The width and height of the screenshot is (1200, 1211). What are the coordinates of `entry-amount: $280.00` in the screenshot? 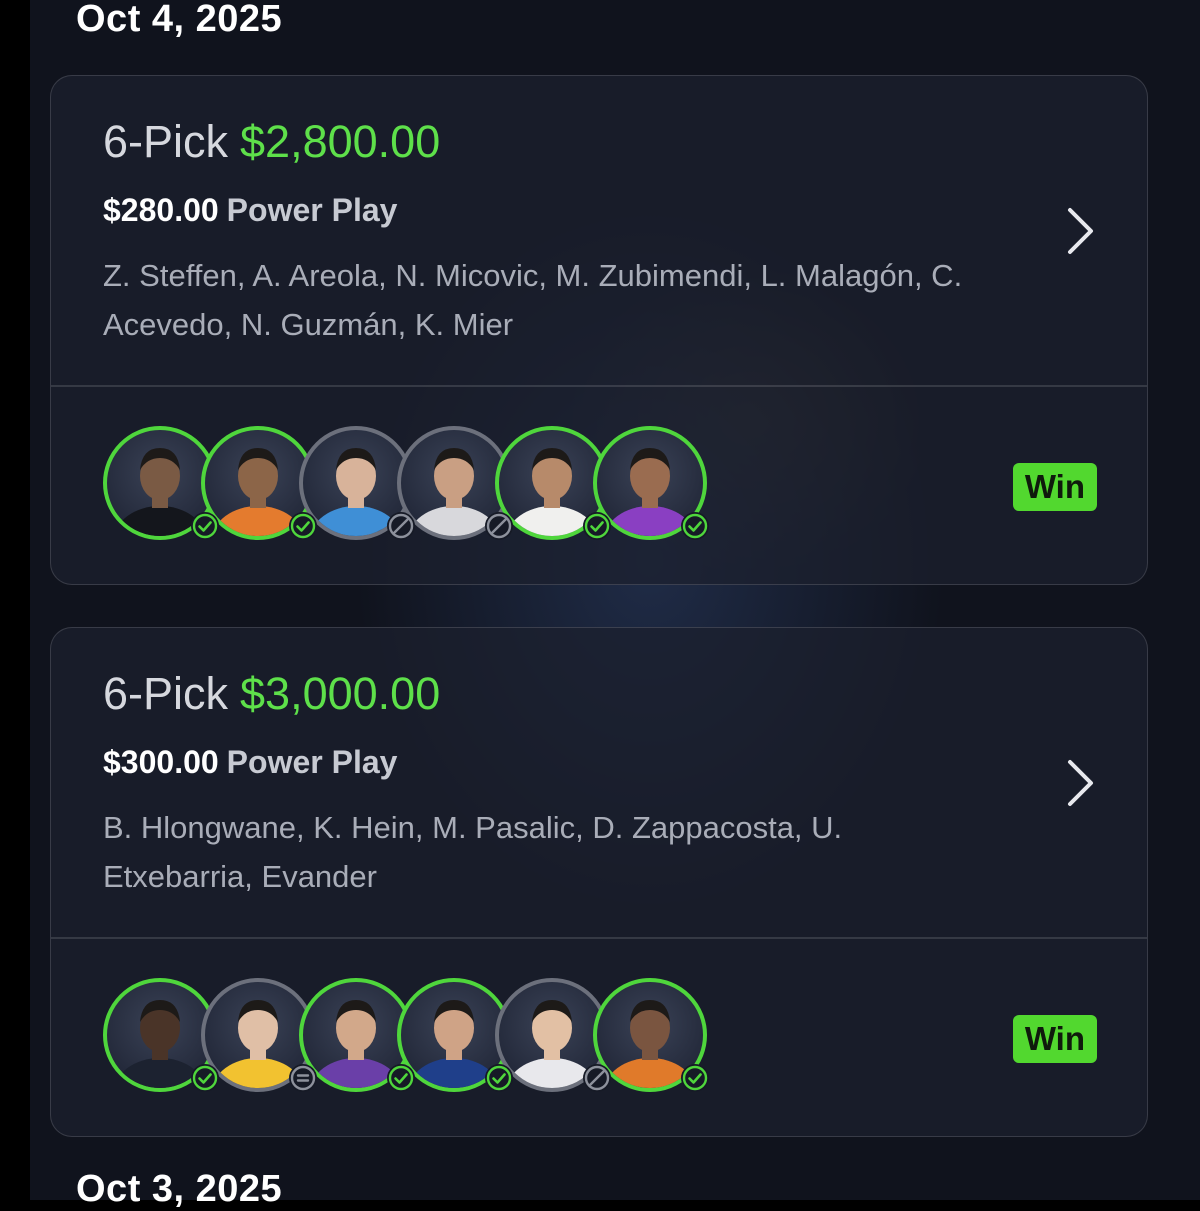 It's located at (161, 210).